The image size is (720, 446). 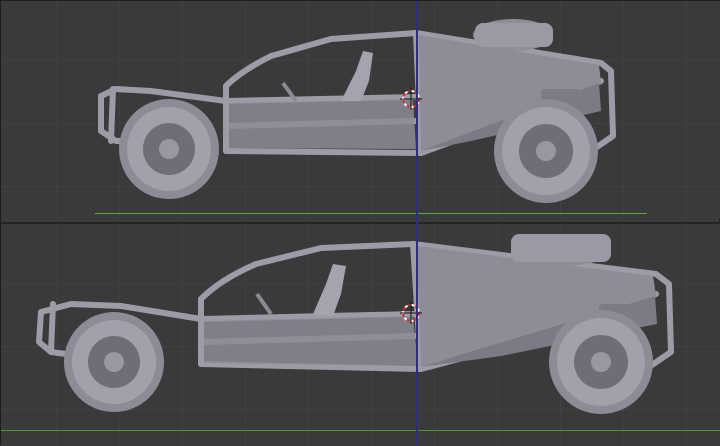 What do you see at coordinates (601, 362) in the screenshot?
I see `rear-wheel-bottom` at bounding box center [601, 362].